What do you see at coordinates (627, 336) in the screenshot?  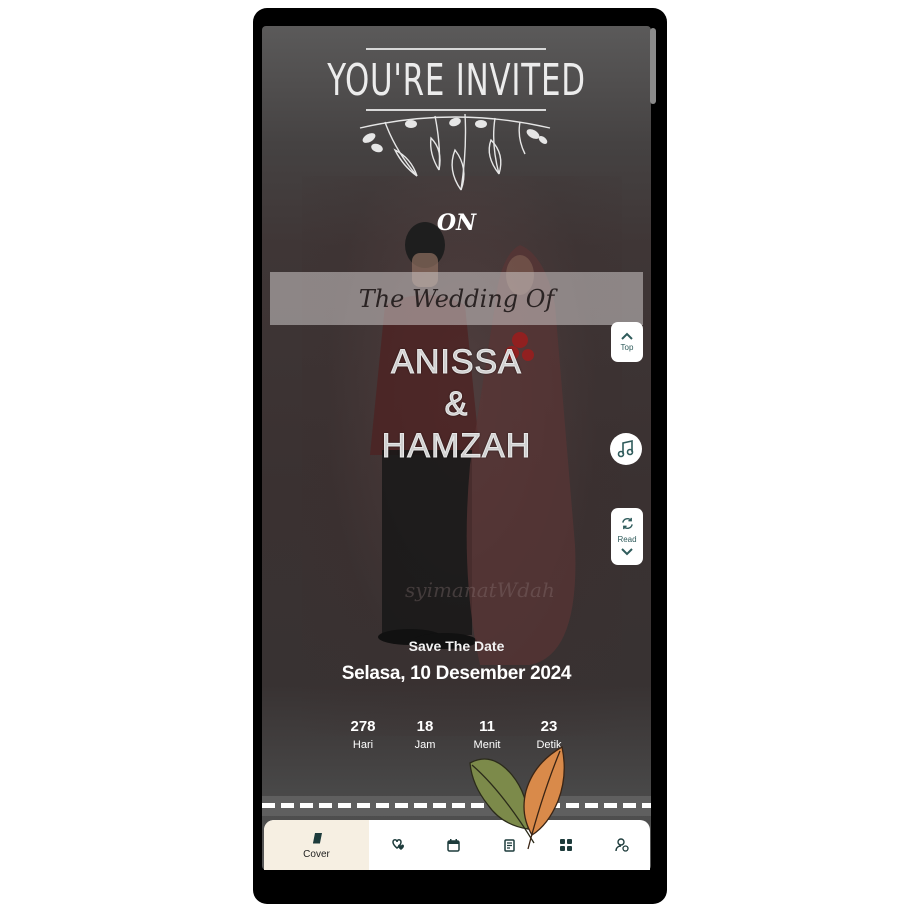 I see `chevron-up-icon` at bounding box center [627, 336].